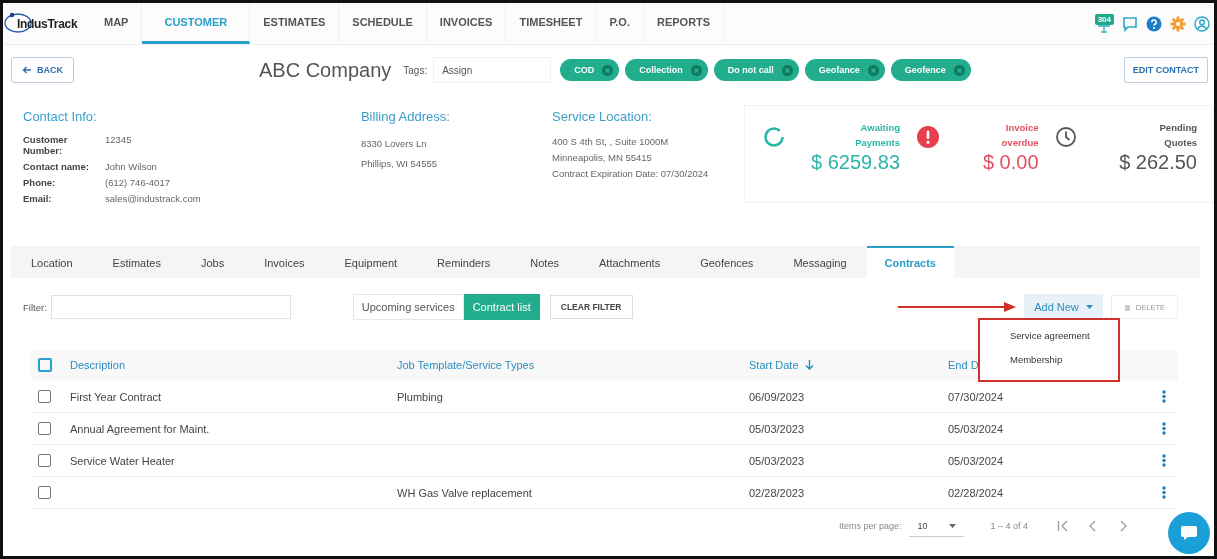 Image resolution: width=1217 pixels, height=559 pixels. Describe the element at coordinates (1019, 135) in the screenshot. I see `stat-label: Invoice overdue` at that location.